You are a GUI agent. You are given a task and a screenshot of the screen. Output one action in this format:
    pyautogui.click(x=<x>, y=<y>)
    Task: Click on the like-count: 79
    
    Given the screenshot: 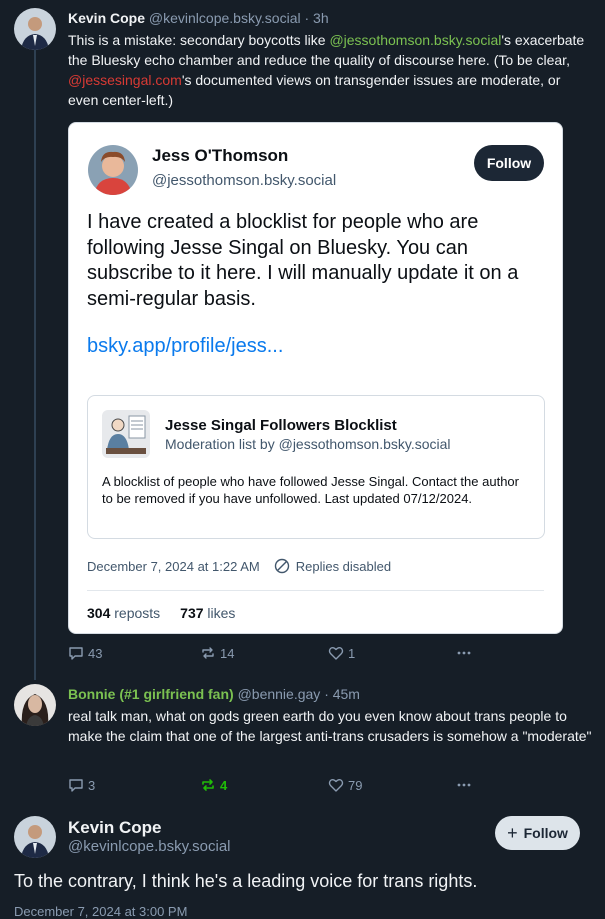 What is the action you would take?
    pyautogui.click(x=355, y=785)
    